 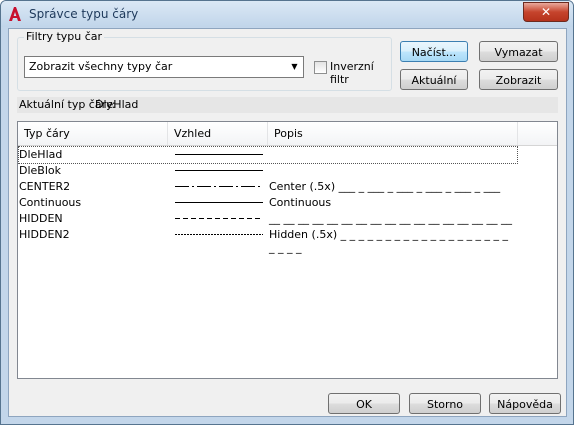 What do you see at coordinates (445, 403) in the screenshot?
I see `cancel-button: Storno` at bounding box center [445, 403].